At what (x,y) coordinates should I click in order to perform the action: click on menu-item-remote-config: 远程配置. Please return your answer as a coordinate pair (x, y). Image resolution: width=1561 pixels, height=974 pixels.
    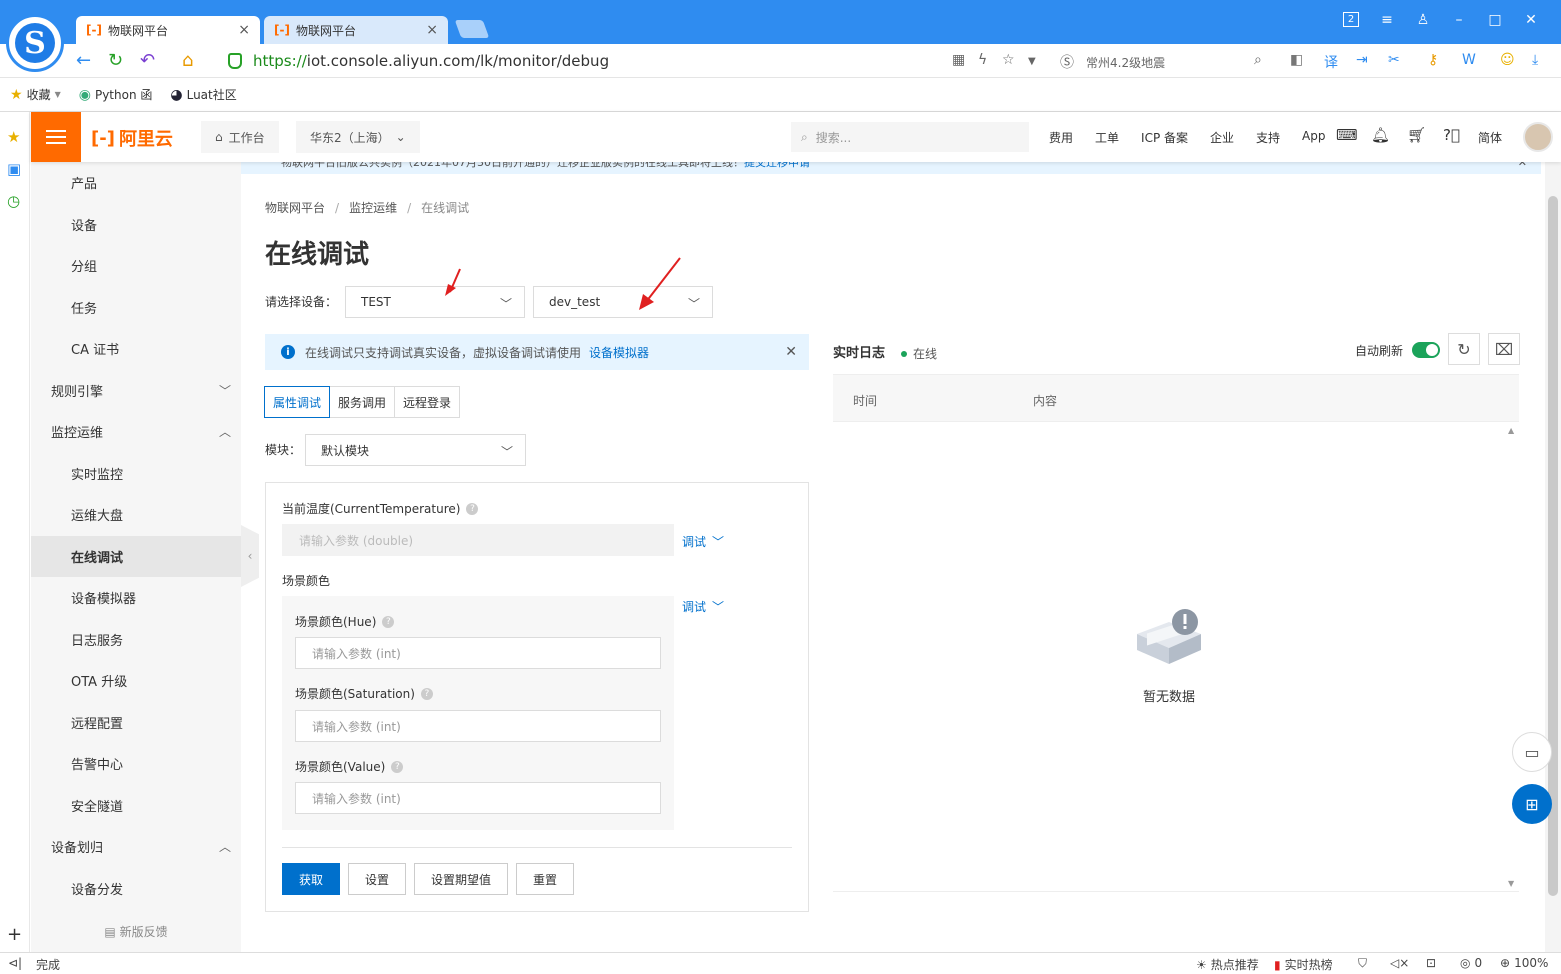
    Looking at the image, I should click on (136, 722).